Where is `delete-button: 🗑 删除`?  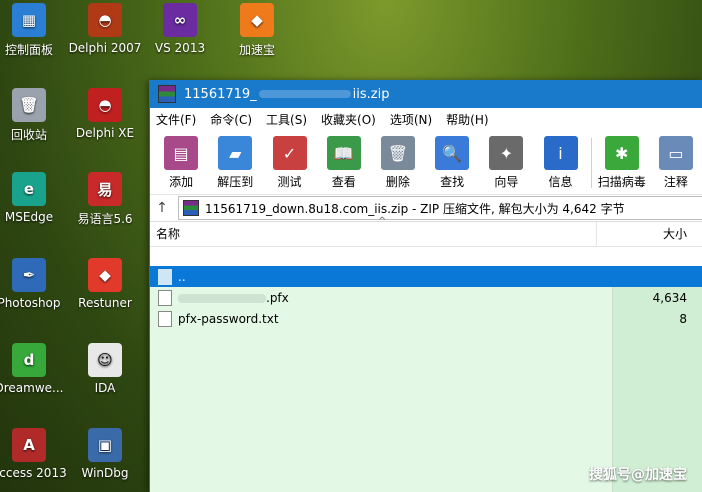 delete-button: 🗑 删除 is located at coordinates (398, 160).